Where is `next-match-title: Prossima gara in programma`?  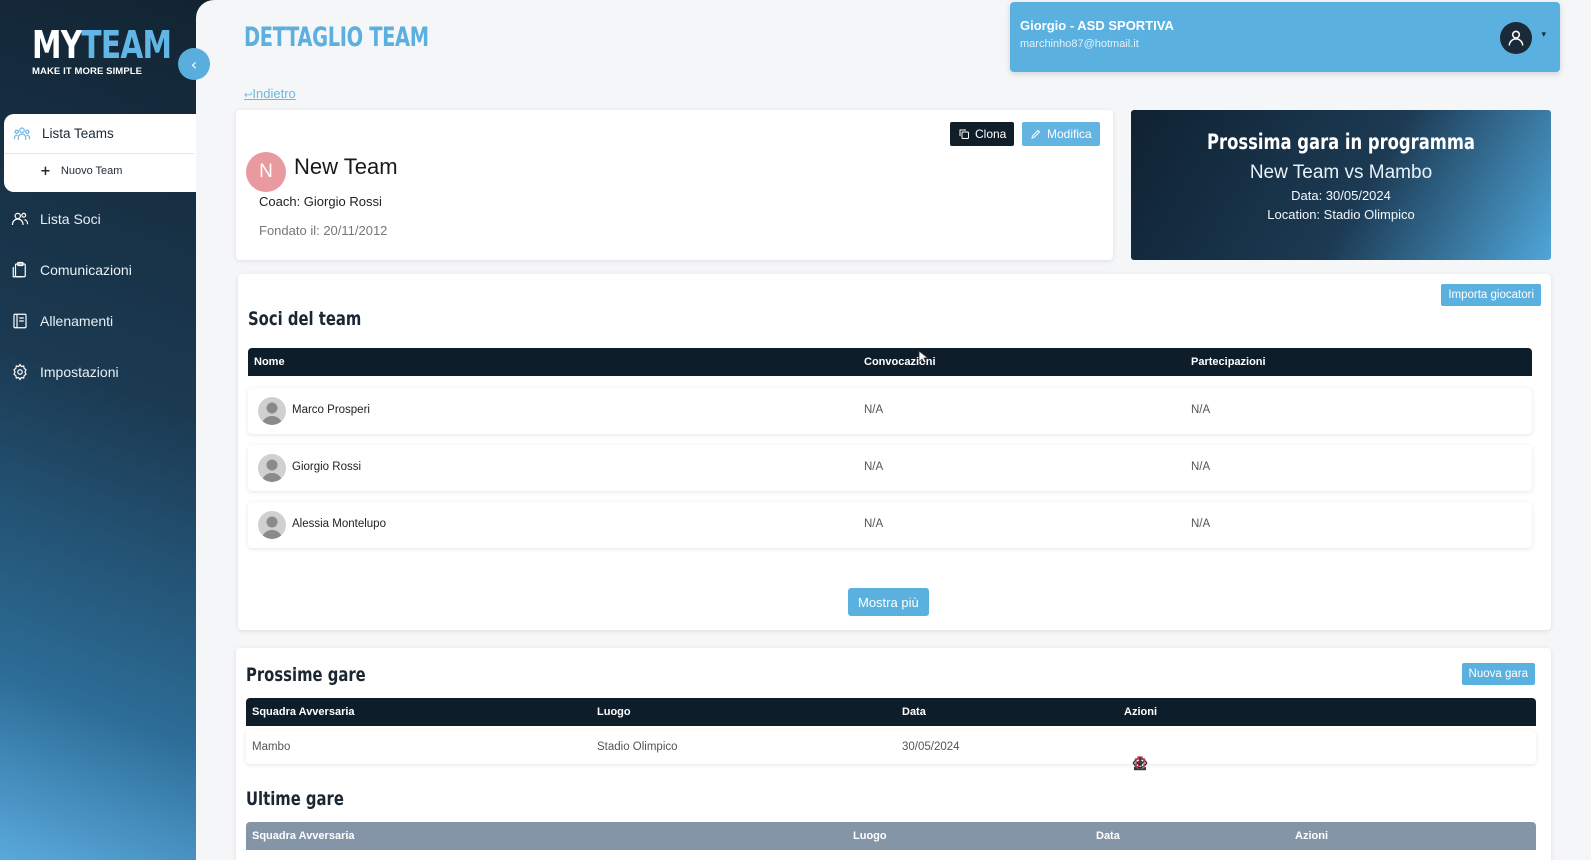 next-match-title: Prossima gara in programma is located at coordinates (1341, 142).